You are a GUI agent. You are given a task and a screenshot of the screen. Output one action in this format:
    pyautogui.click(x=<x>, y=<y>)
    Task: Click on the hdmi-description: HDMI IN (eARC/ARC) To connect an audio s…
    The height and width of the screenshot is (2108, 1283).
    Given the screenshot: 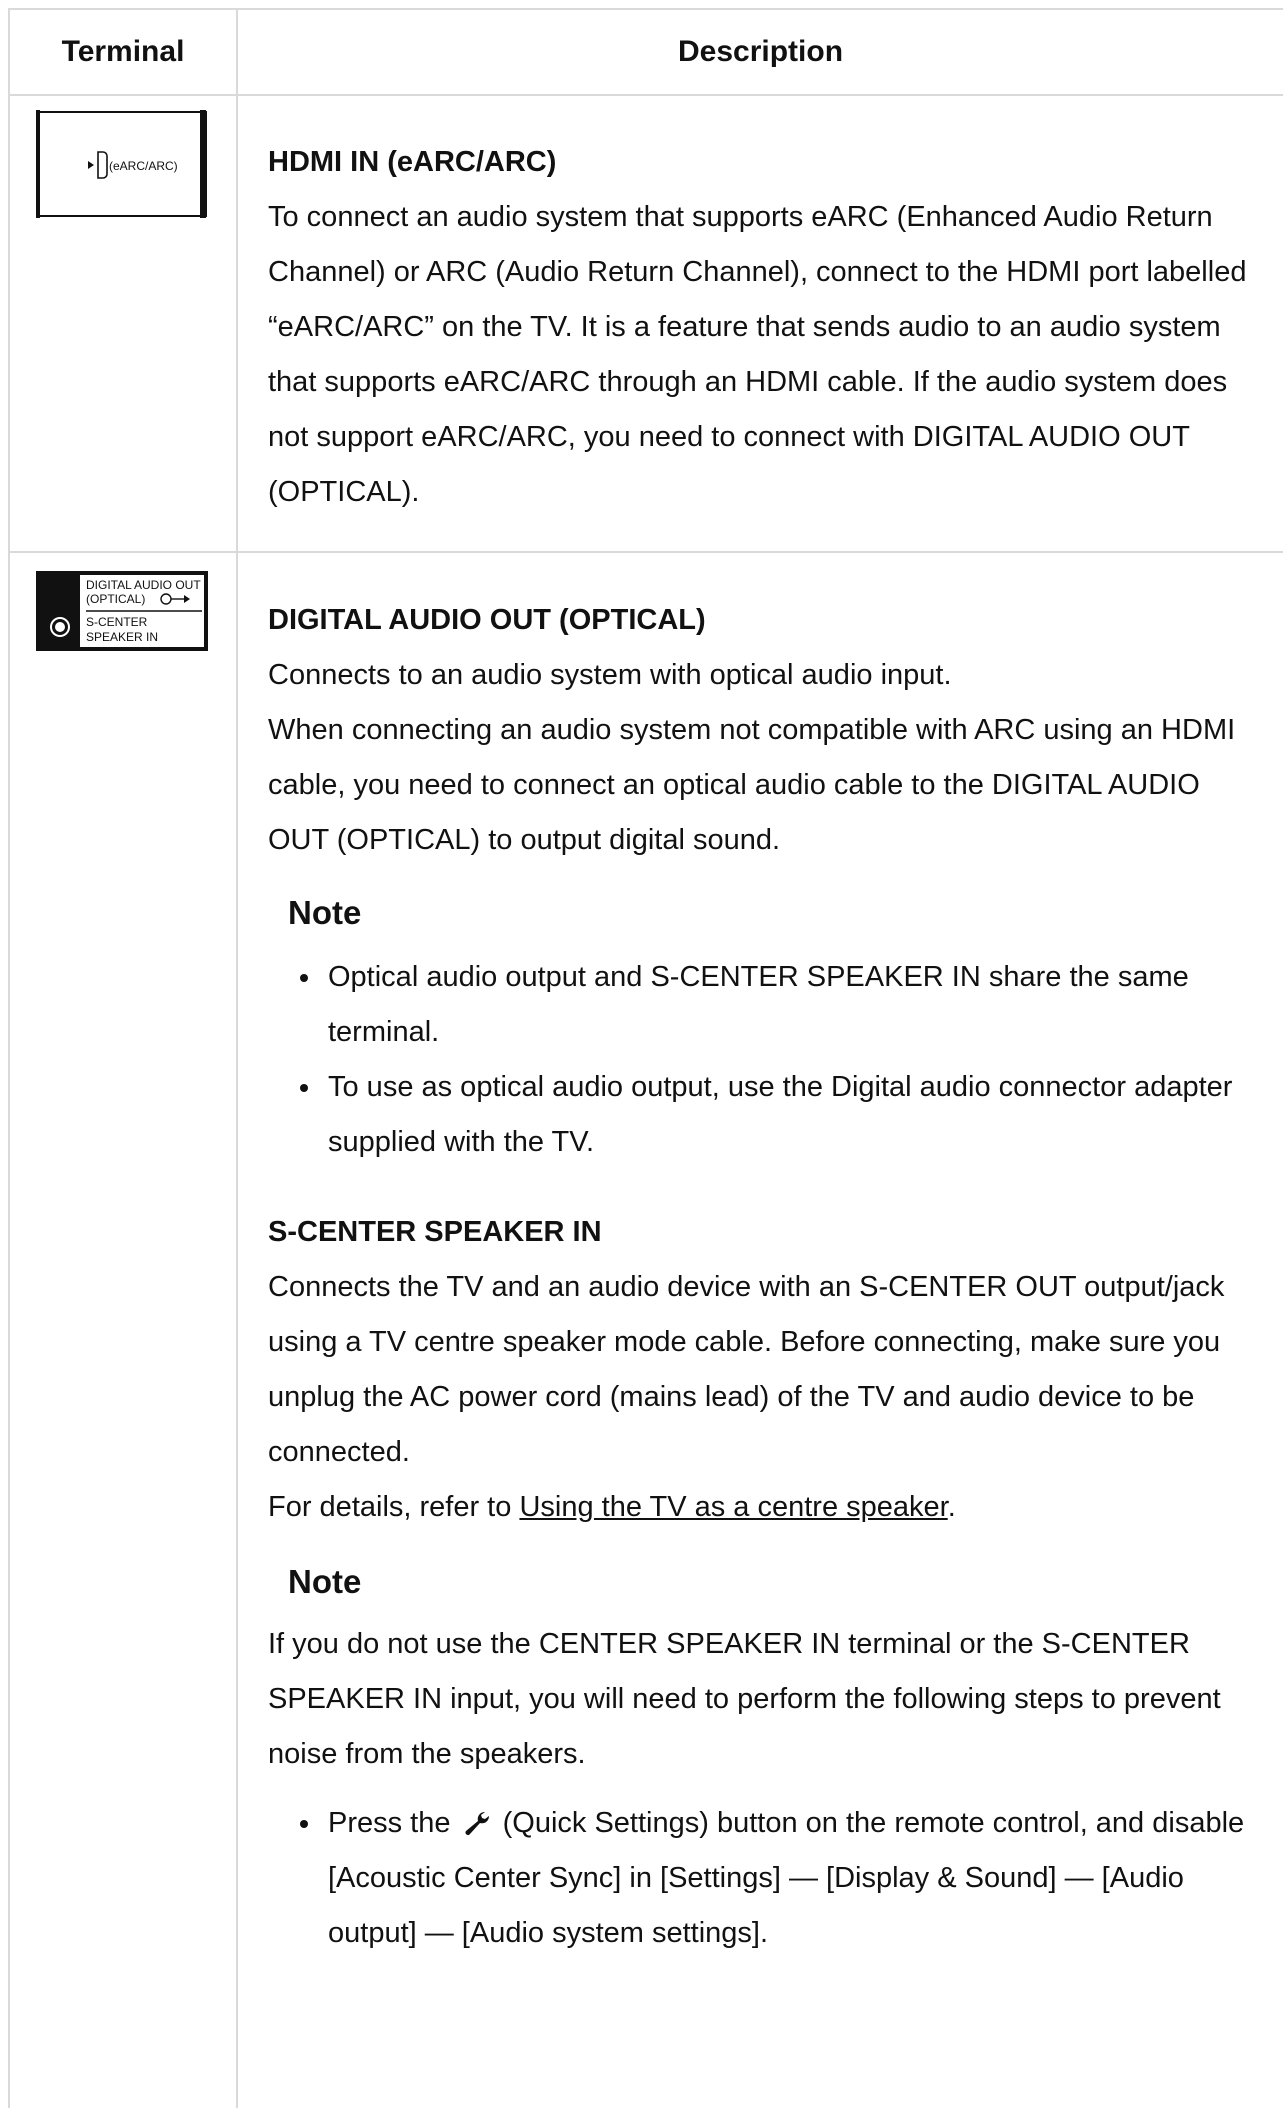 What is the action you would take?
    pyautogui.click(x=768, y=327)
    